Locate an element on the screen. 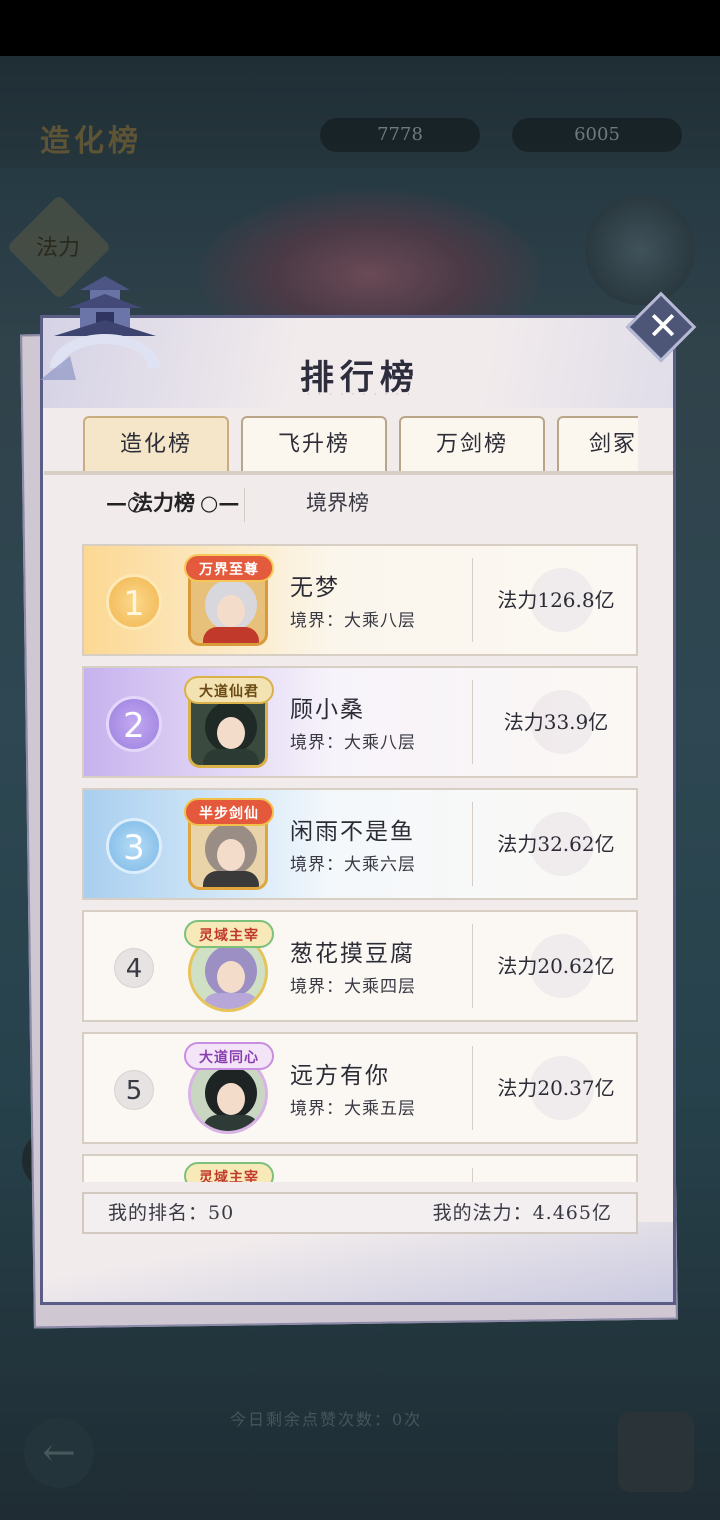 The width and height of the screenshot is (720, 1520). close-icon: ✕ is located at coordinates (663, 326).